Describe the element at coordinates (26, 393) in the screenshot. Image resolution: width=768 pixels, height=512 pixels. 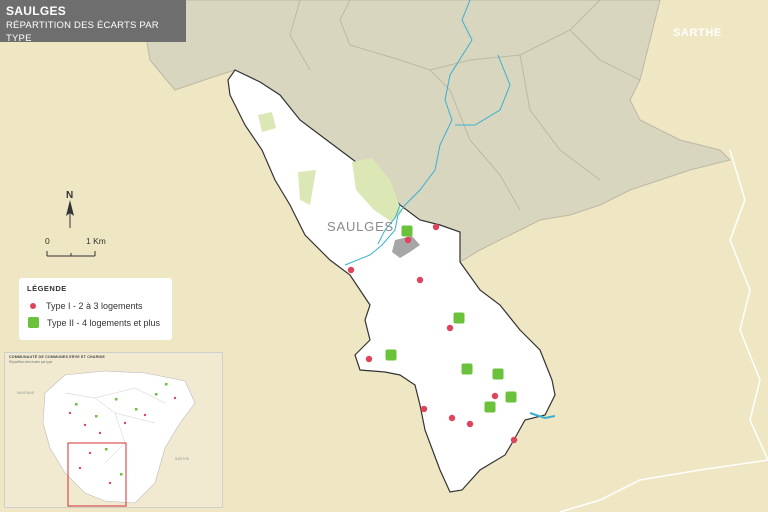
I see `inset-label-mayenne: MAYENNE` at that location.